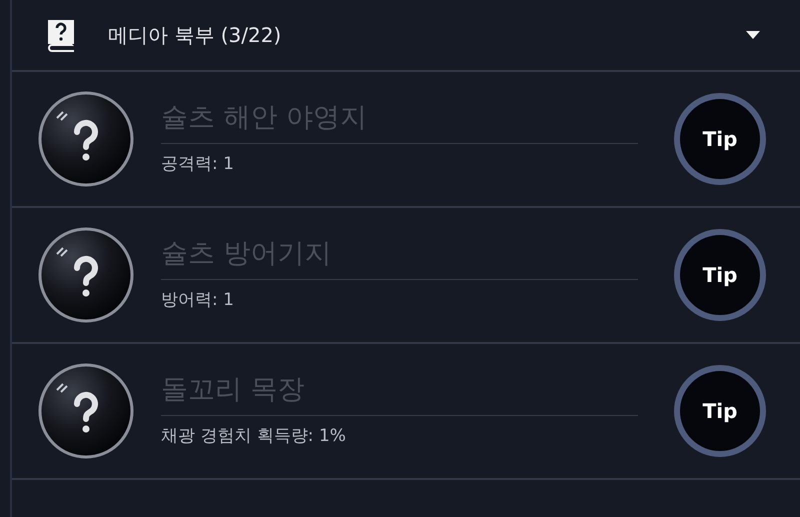 The image size is (800, 517). Describe the element at coordinates (195, 35) in the screenshot. I see `section-title: 메디아 북부 (3/22)` at that location.